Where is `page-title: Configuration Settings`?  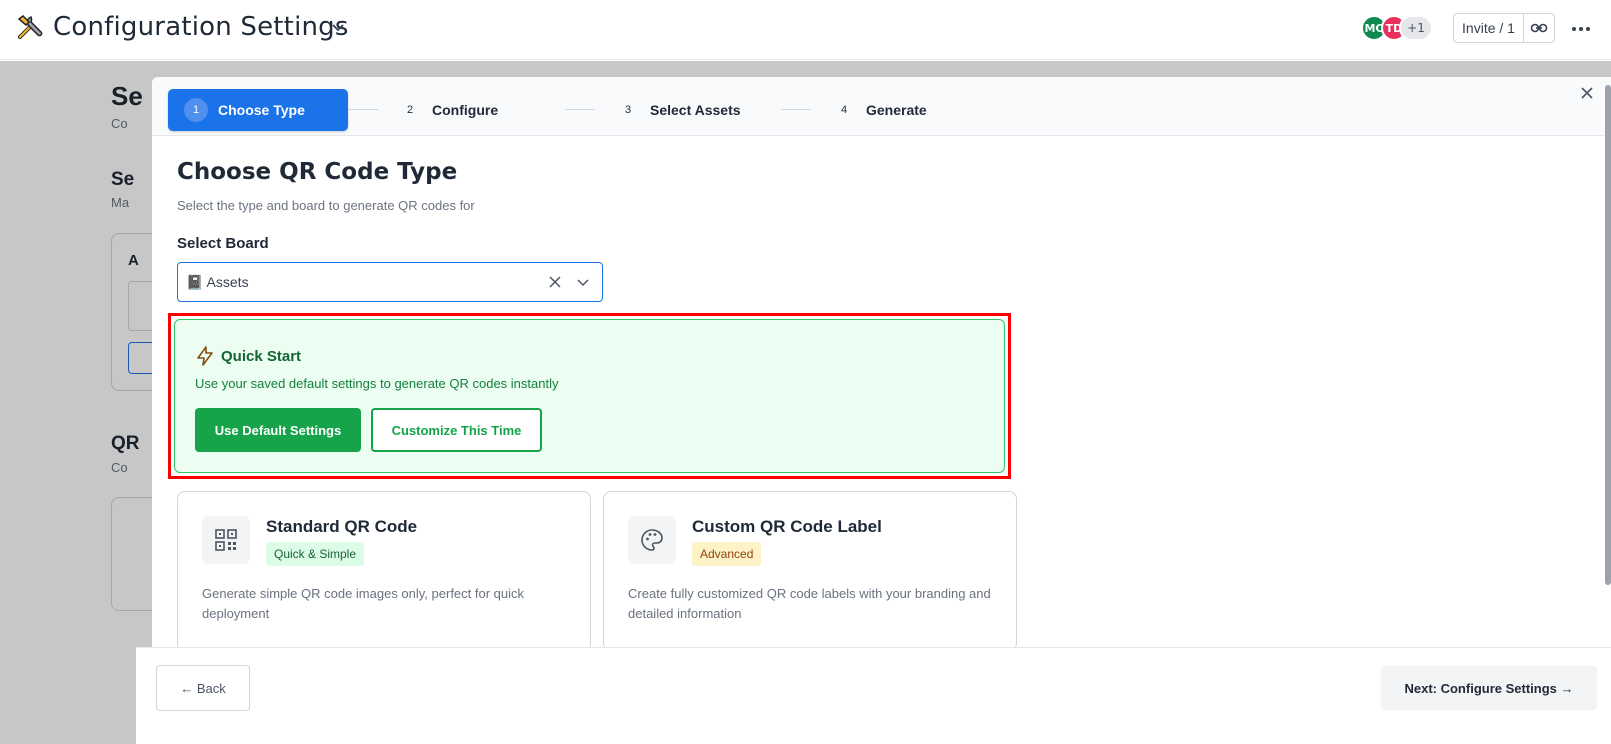 page-title: Configuration Settings is located at coordinates (201, 27).